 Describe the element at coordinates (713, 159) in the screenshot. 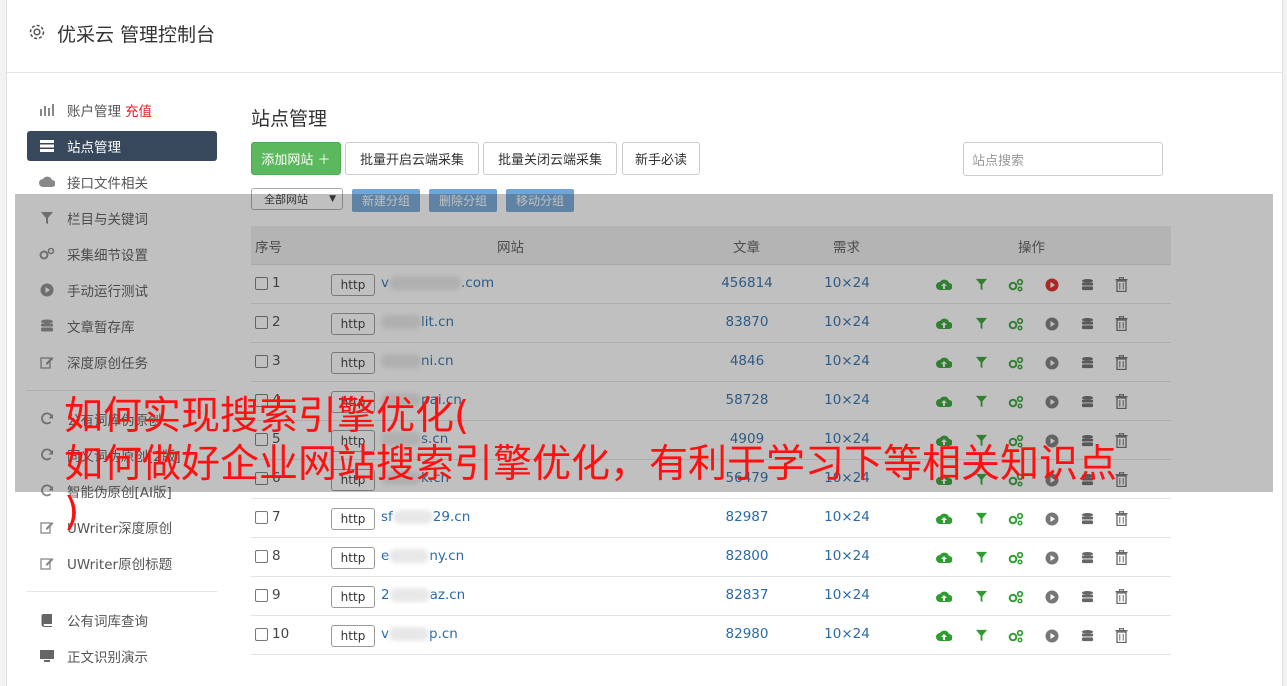

I see `toolbar: 添加网站 ＋ 批量开启云端采集 批量关闭云端采集 新手必读 站点搜索` at that location.